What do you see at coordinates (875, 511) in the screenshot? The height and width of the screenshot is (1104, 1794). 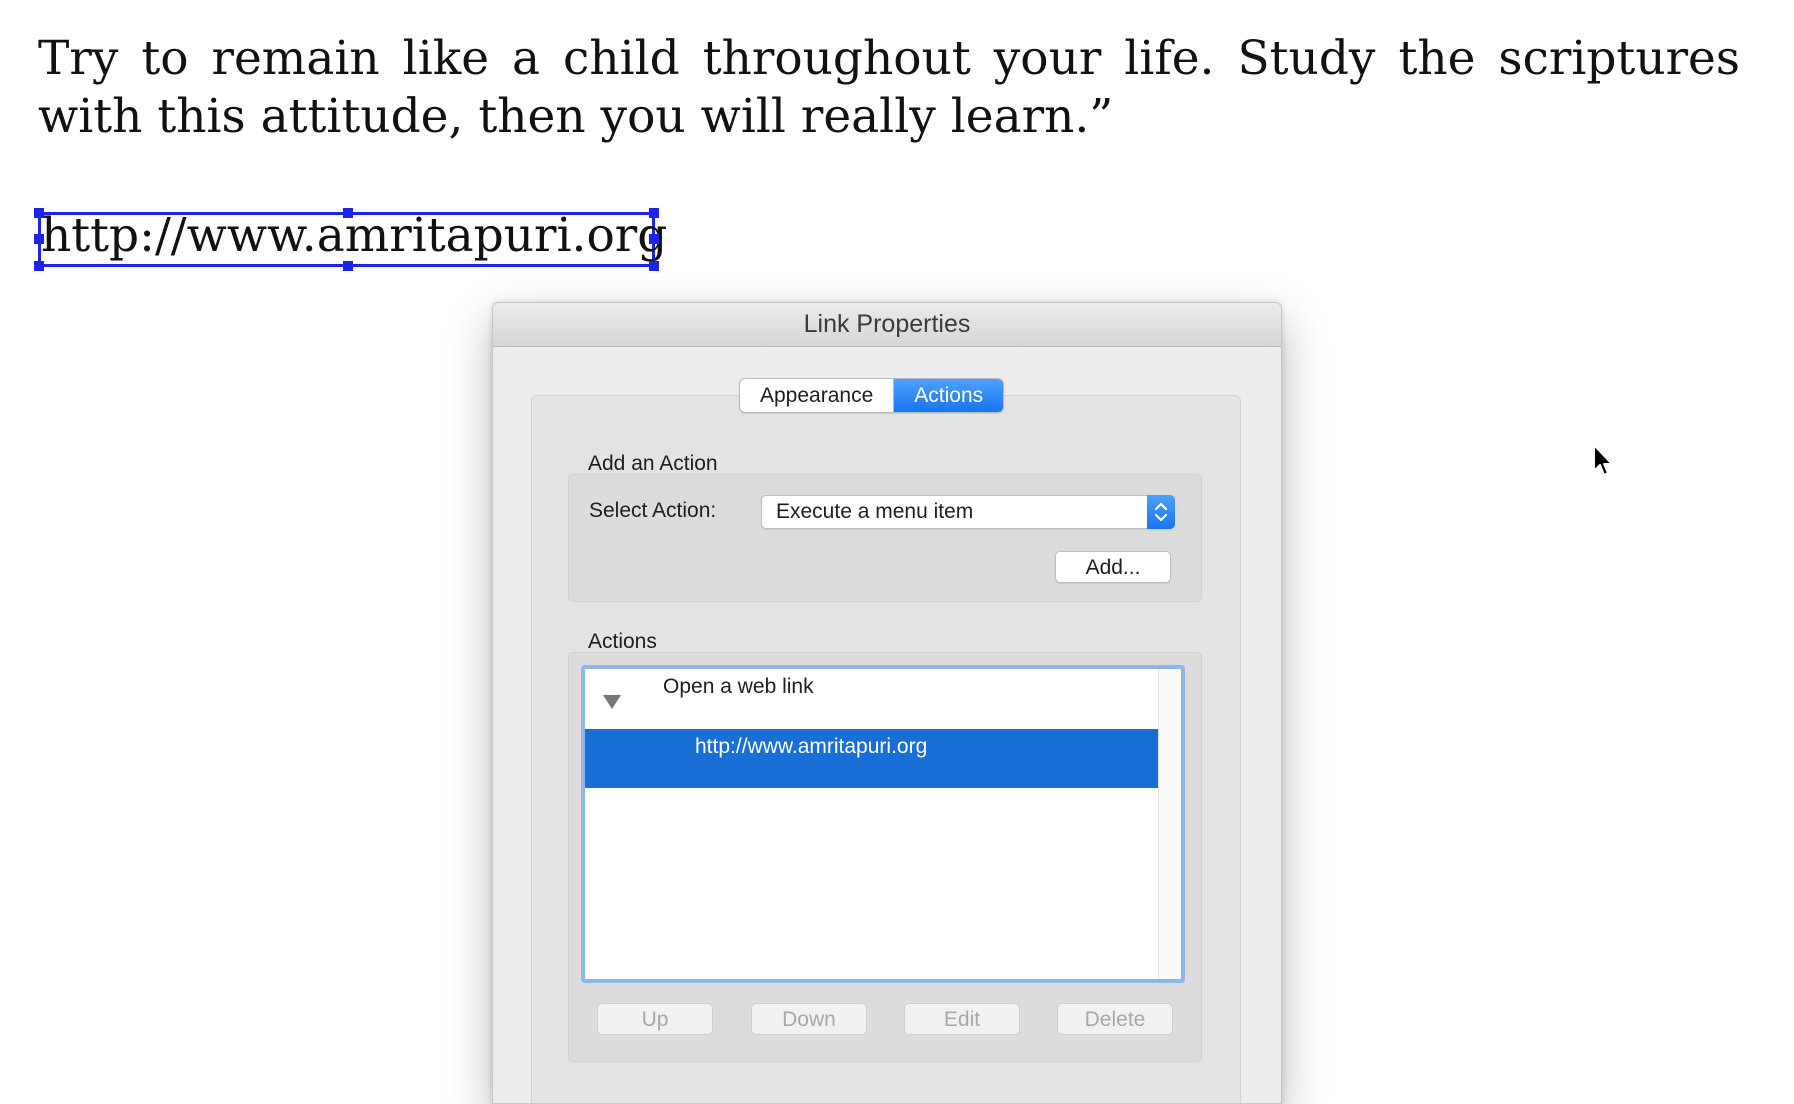 I see `select-action-value: Execute a menu item` at bounding box center [875, 511].